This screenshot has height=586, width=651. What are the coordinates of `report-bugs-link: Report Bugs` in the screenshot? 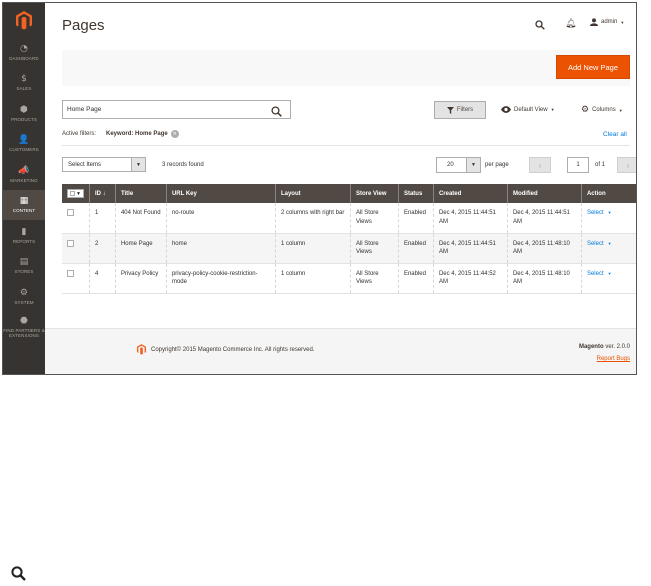 It's located at (613, 359).